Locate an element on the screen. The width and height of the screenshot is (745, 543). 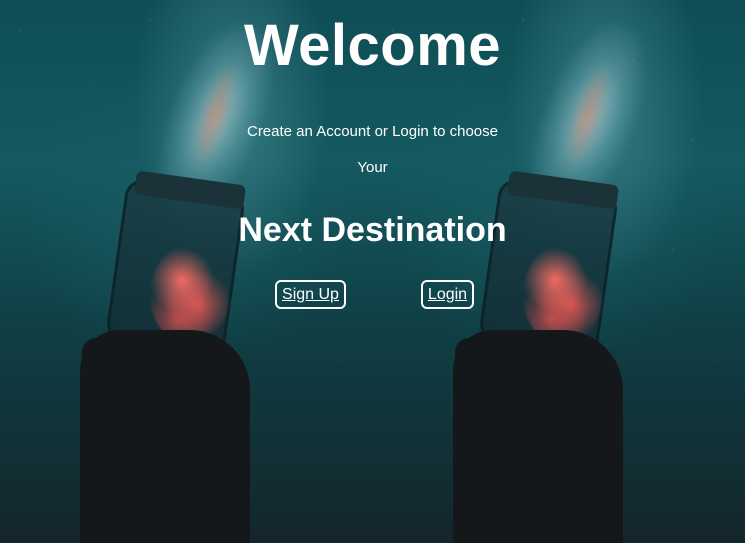
sign-up-button: Sign Up is located at coordinates (310, 294).